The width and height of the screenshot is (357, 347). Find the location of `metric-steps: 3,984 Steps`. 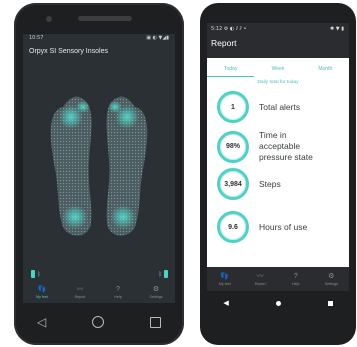

metric-steps: 3,984 Steps is located at coordinates (283, 184).